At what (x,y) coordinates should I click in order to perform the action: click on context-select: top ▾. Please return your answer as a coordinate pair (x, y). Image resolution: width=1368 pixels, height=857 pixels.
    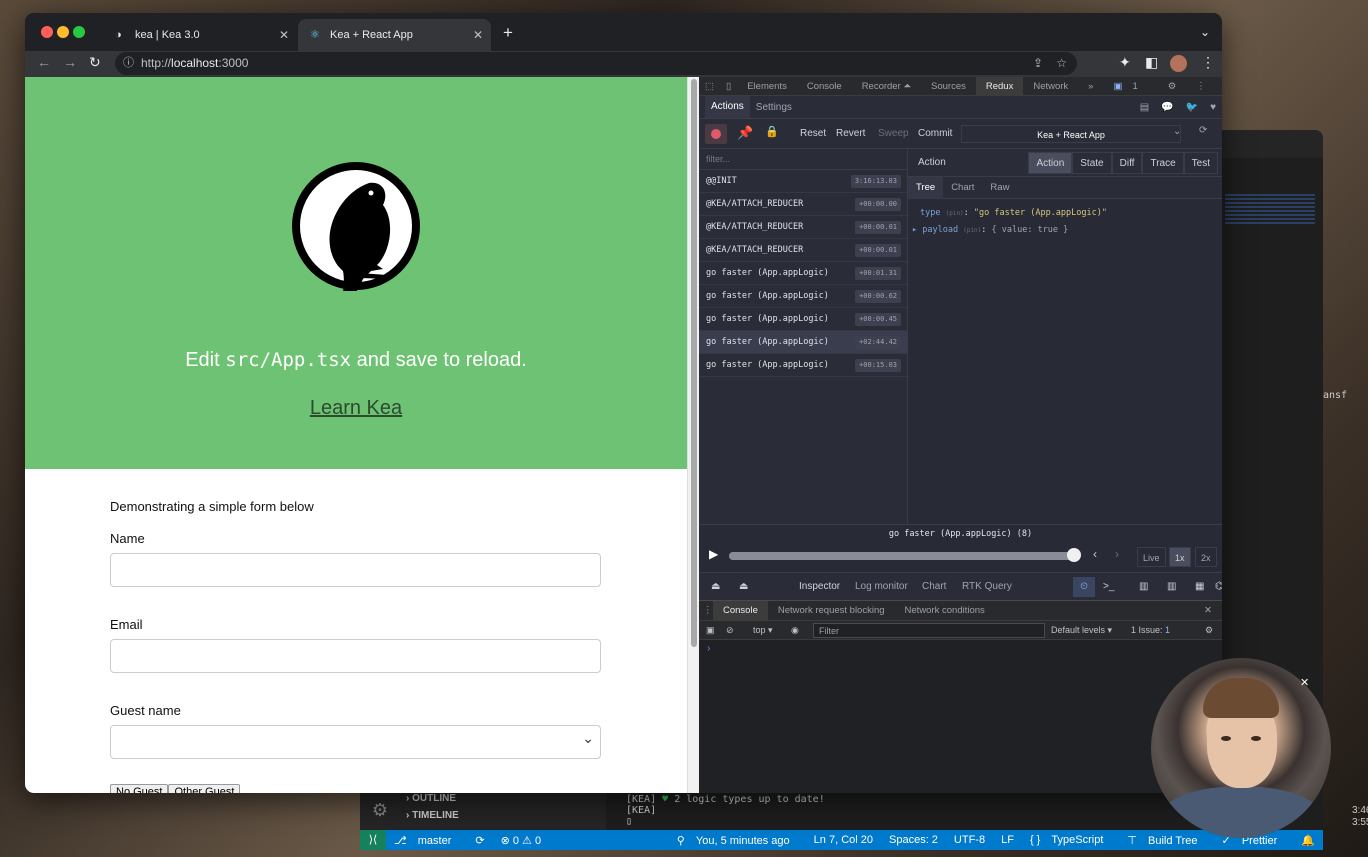
    Looking at the image, I should click on (763, 630).